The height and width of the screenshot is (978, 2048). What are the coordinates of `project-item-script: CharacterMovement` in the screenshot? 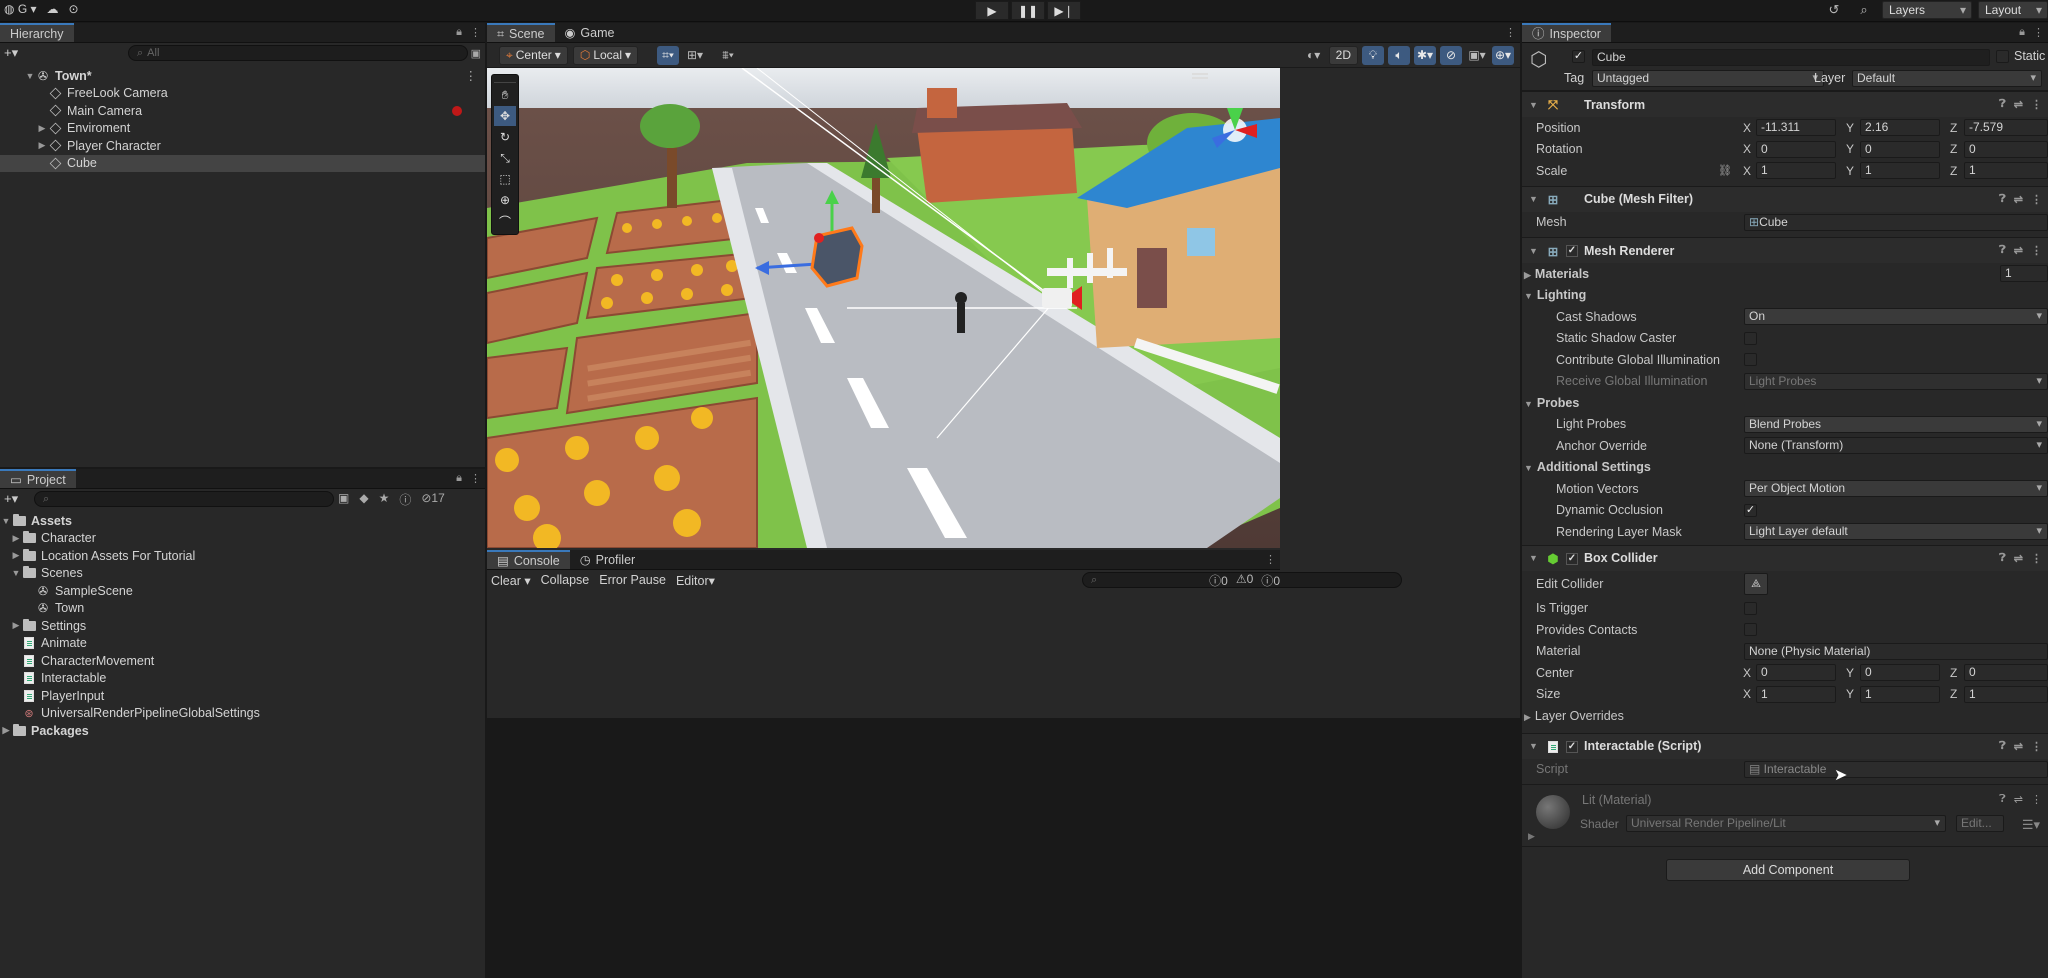 It's located at (242, 661).